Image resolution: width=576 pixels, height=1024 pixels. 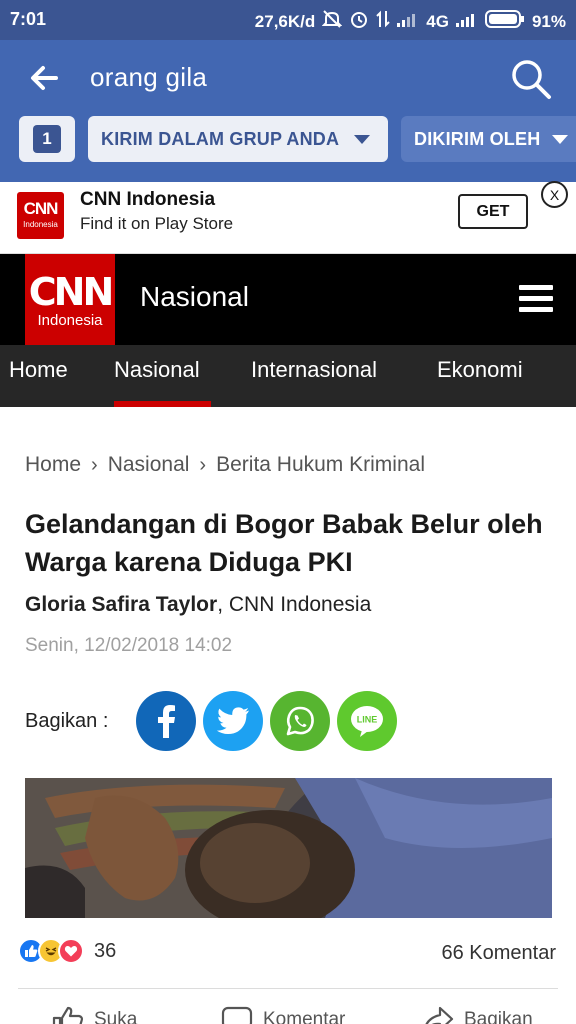 What do you see at coordinates (320, 465) in the screenshot?
I see `breadcrumb-category: Berita Hukum Kriminal` at bounding box center [320, 465].